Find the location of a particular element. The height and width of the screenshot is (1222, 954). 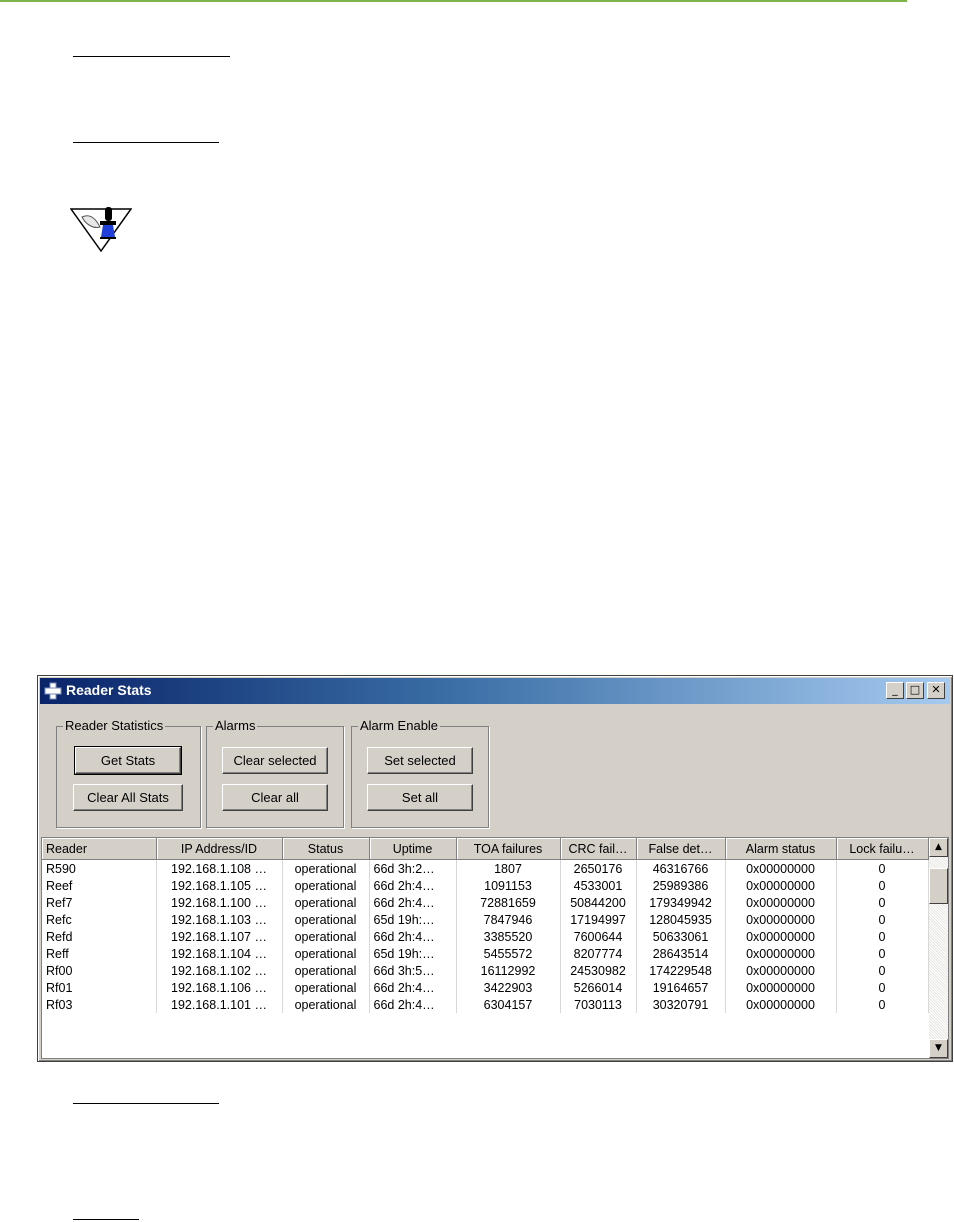

table-cell: 72881659 is located at coordinates (508, 902).